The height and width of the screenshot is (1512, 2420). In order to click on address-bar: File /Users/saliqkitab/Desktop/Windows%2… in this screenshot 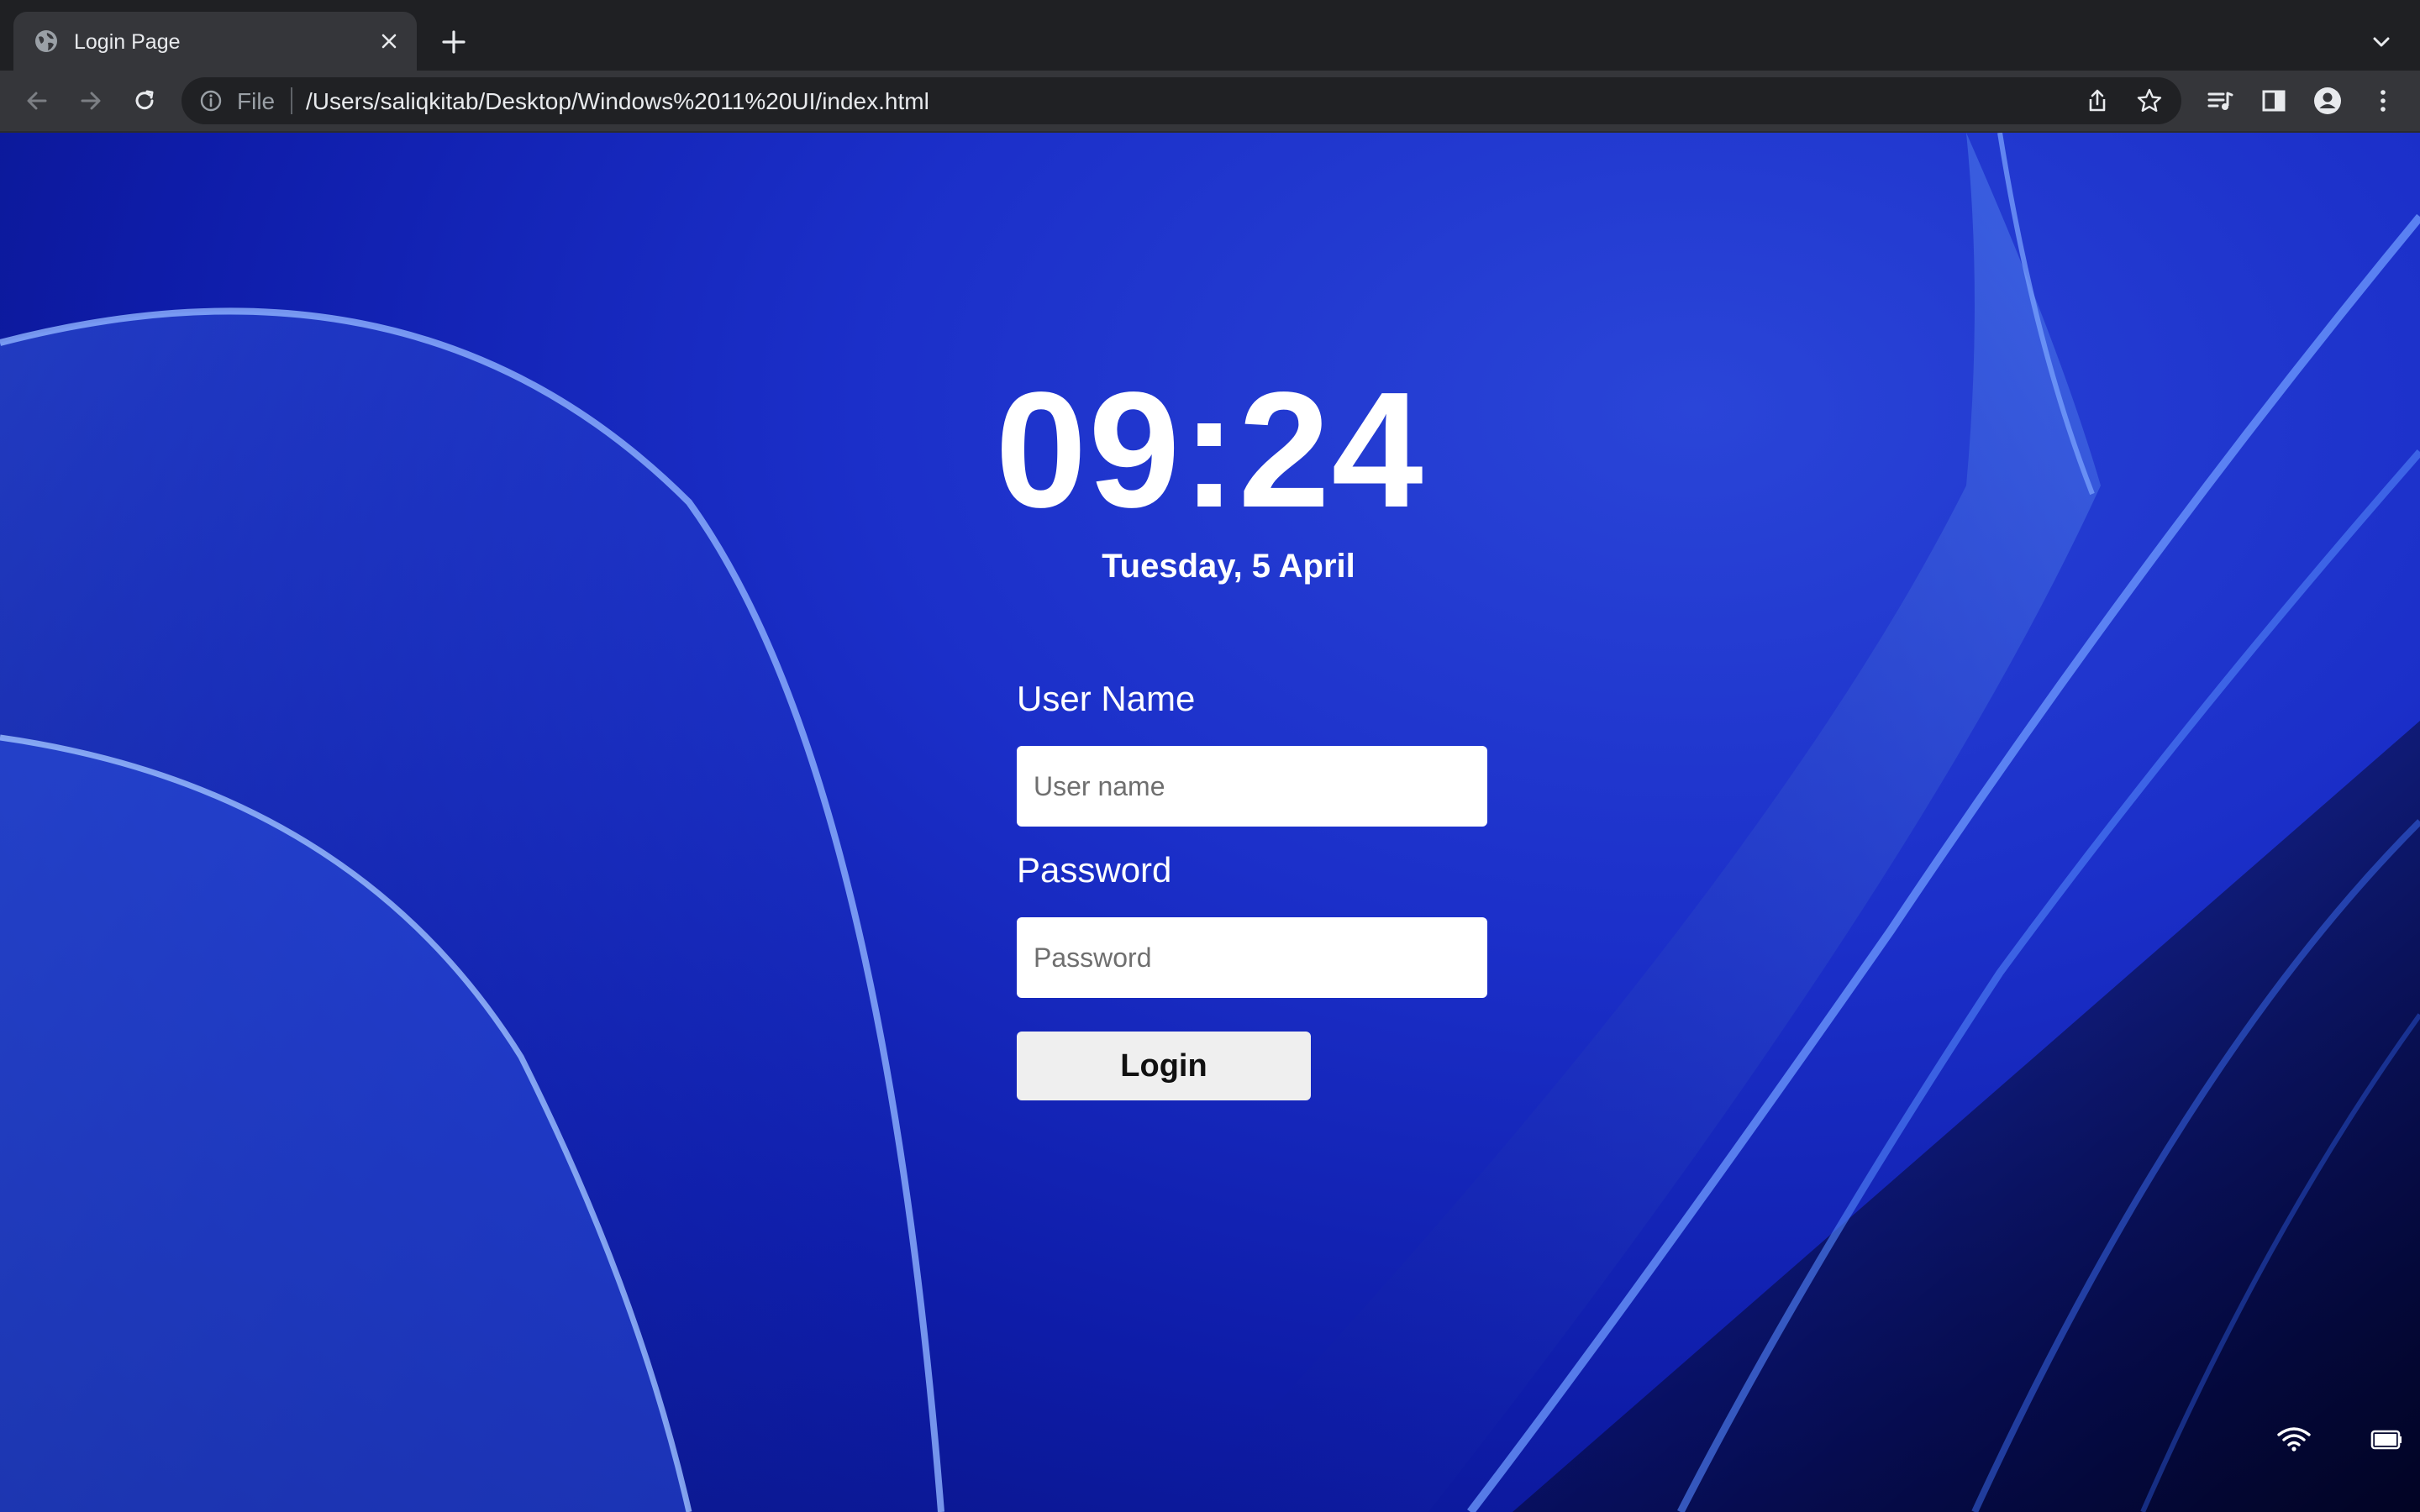, I will do `click(1181, 100)`.